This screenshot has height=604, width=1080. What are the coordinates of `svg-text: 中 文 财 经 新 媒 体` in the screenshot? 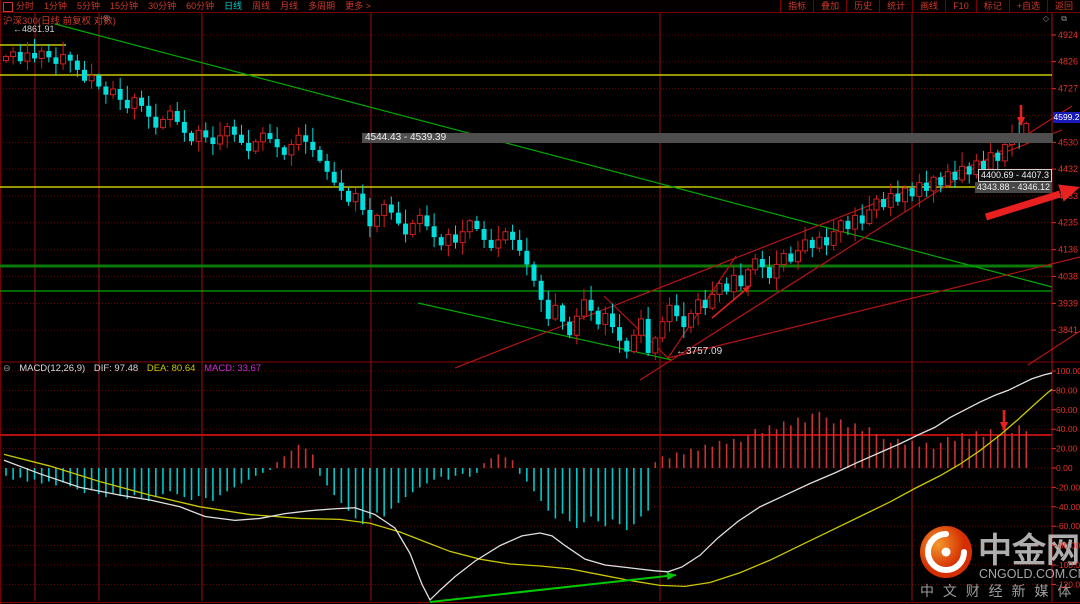 It's located at (997, 591).